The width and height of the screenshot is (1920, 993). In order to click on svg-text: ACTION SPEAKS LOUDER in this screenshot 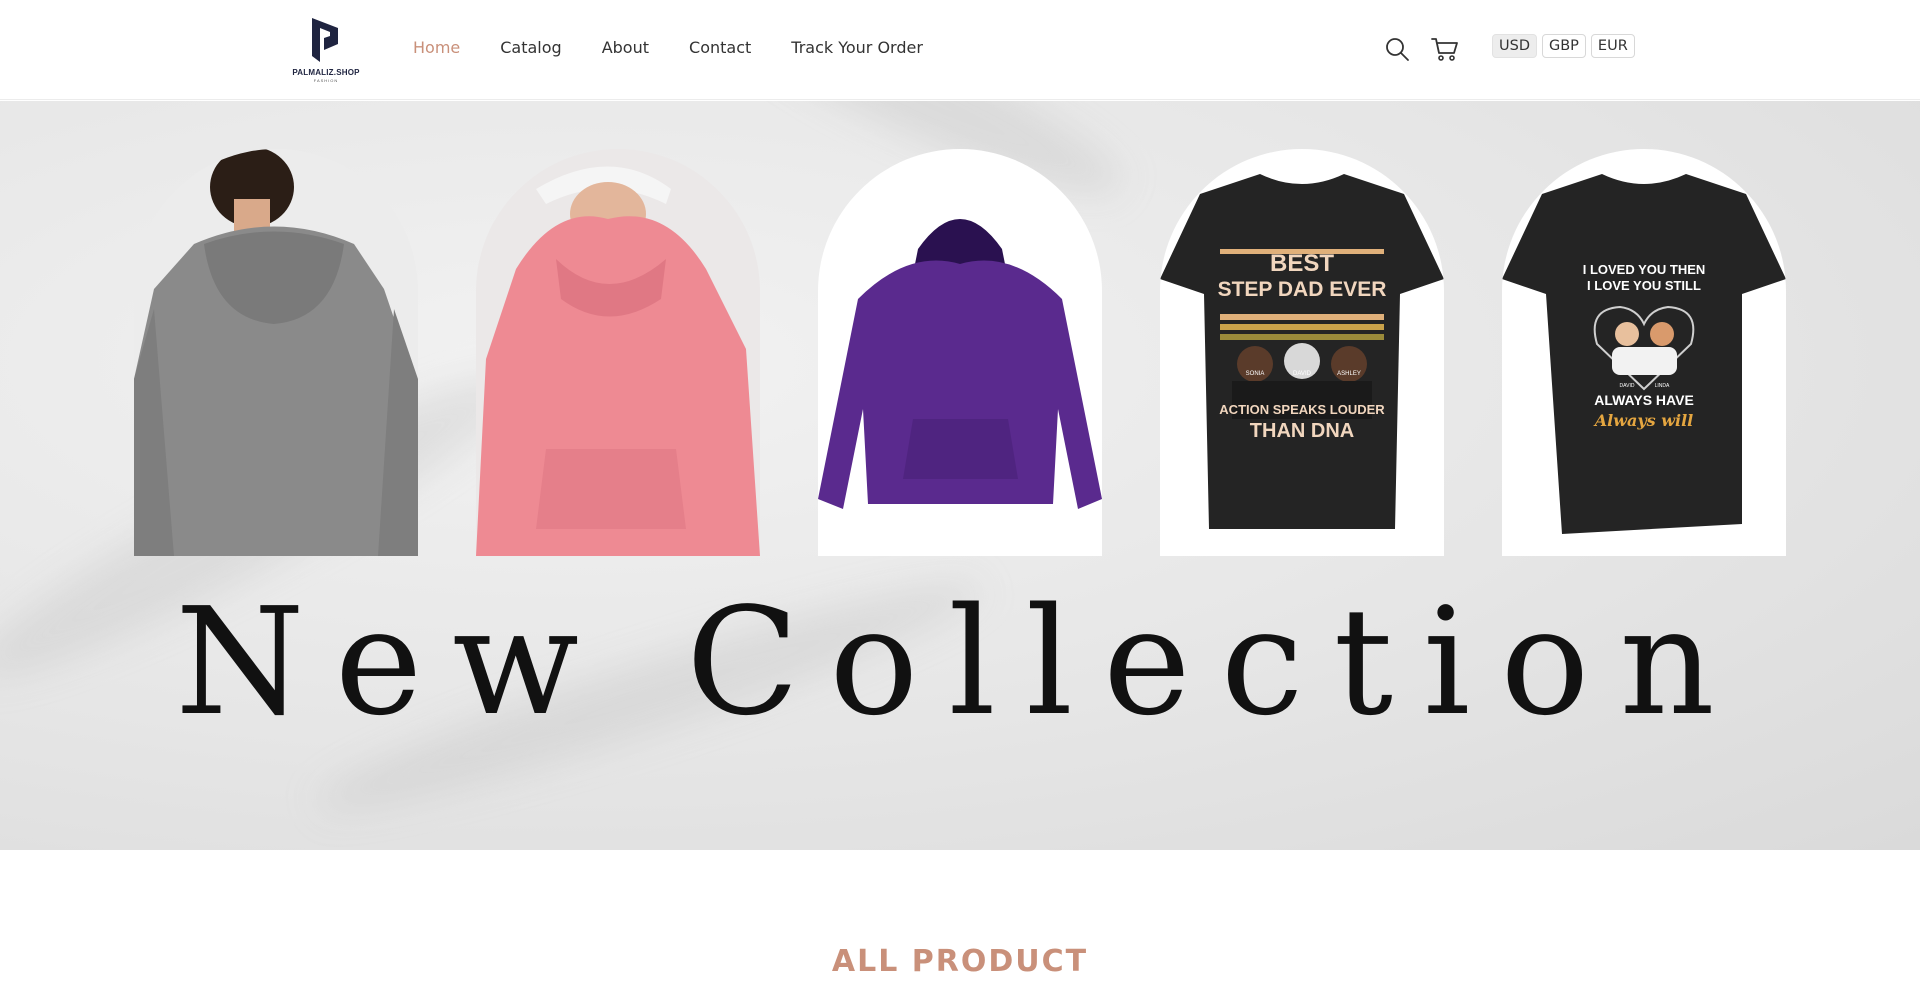, I will do `click(1302, 409)`.